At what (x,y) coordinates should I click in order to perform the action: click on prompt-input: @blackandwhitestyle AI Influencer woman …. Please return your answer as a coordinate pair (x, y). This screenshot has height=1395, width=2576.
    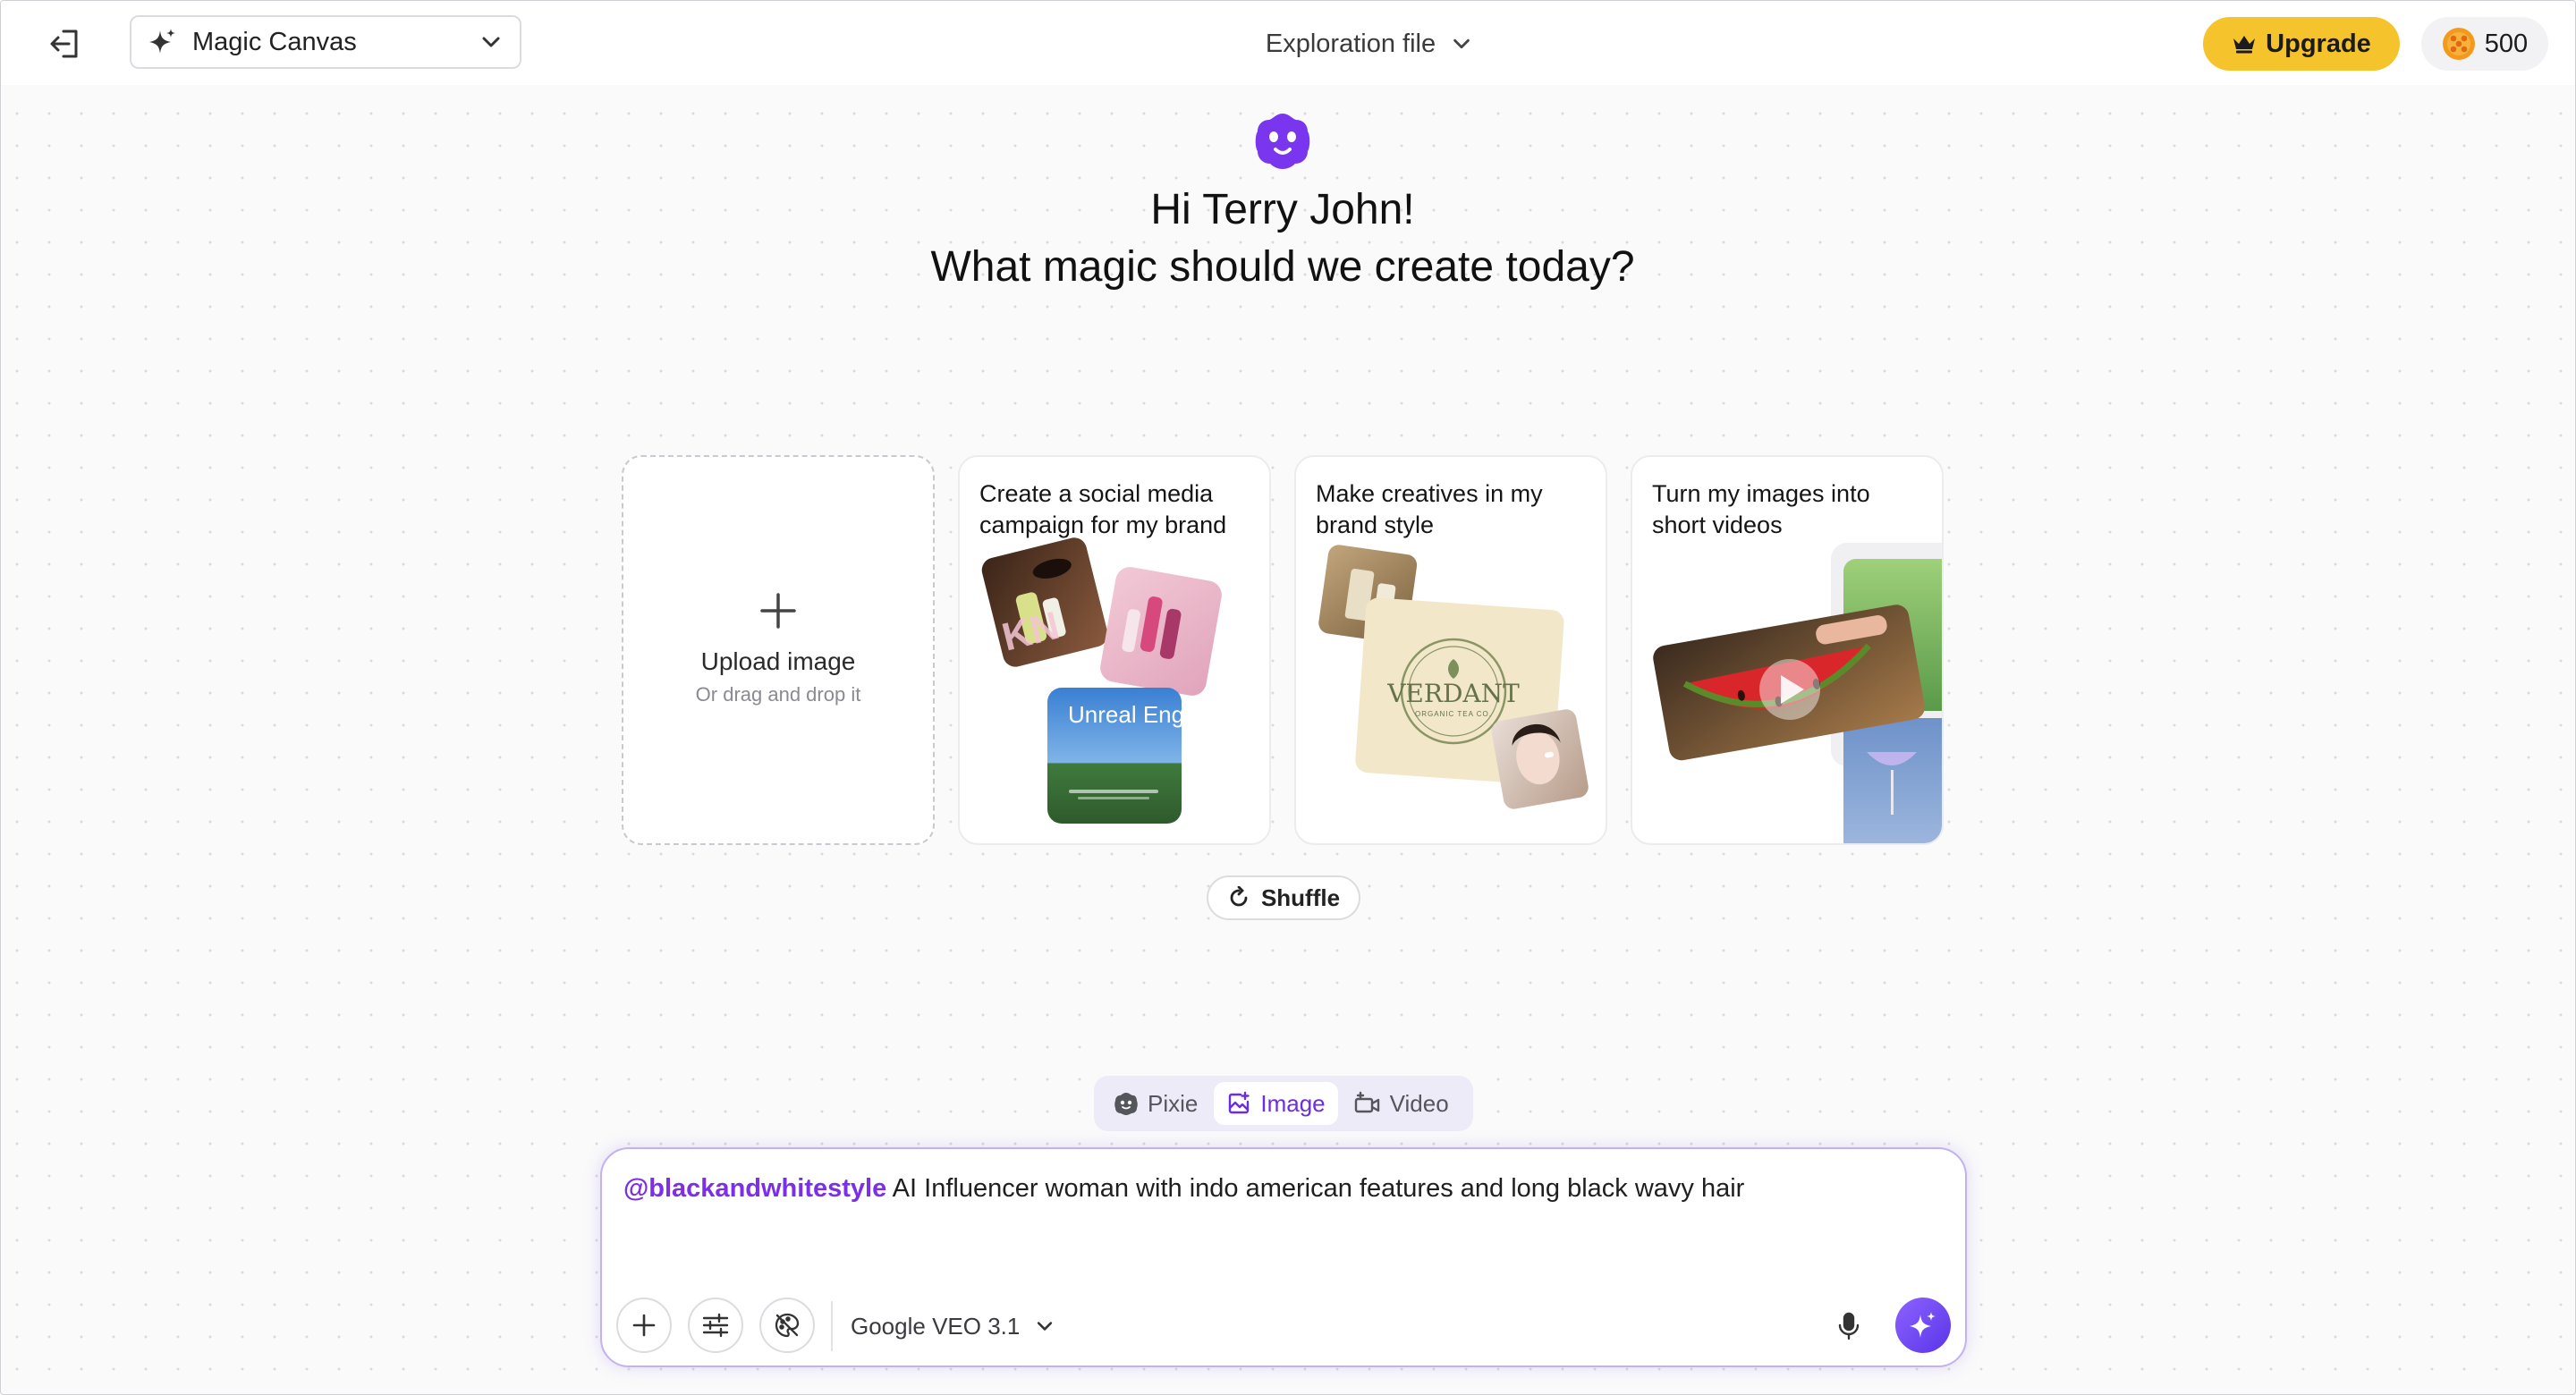
    Looking at the image, I should click on (1276, 1188).